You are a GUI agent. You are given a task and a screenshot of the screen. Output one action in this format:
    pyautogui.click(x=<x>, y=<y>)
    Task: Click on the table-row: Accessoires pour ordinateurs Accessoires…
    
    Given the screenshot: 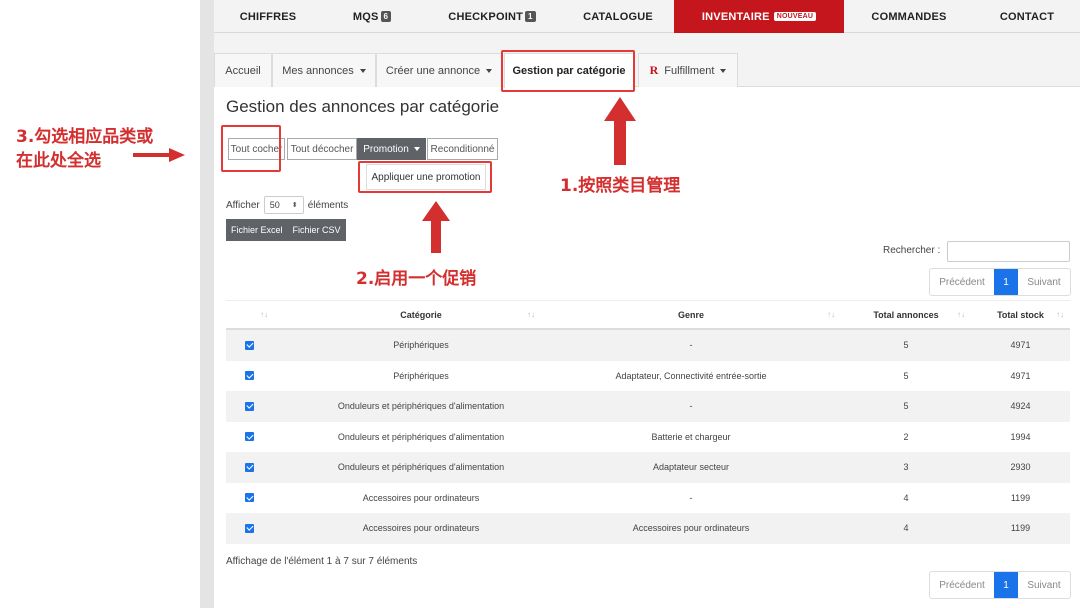 What is the action you would take?
    pyautogui.click(x=648, y=528)
    